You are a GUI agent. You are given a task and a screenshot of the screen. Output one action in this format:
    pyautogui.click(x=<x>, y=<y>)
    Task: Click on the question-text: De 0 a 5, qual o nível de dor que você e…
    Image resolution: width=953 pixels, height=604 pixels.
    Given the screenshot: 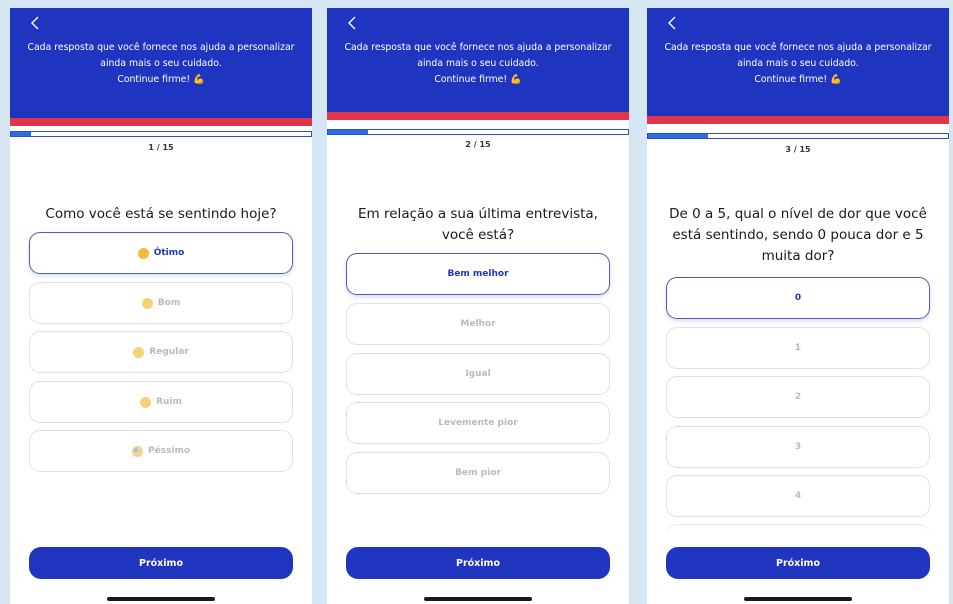 What is the action you would take?
    pyautogui.click(x=798, y=235)
    